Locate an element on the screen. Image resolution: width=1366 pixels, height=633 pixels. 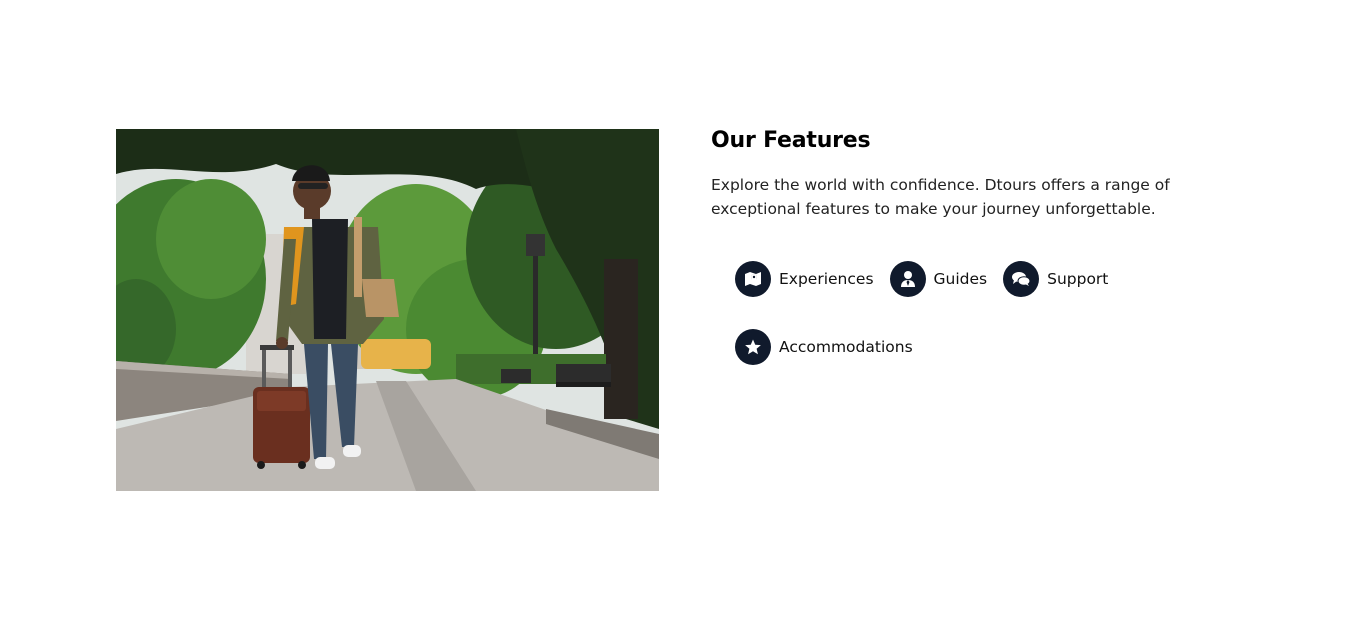
chat-bubbles-icon is located at coordinates (1021, 279).